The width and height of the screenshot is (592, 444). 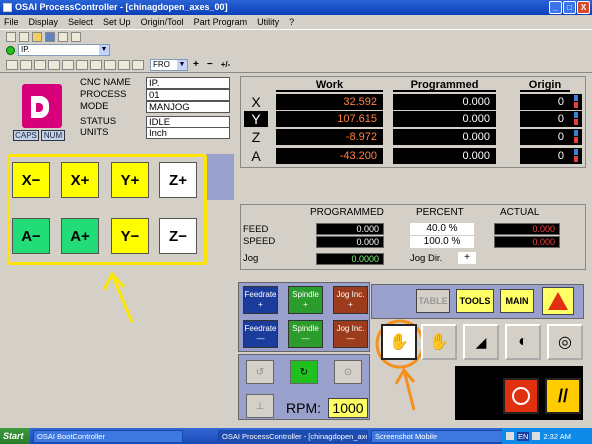 I want to click on feed-hold-button: //, so click(x=563, y=396).